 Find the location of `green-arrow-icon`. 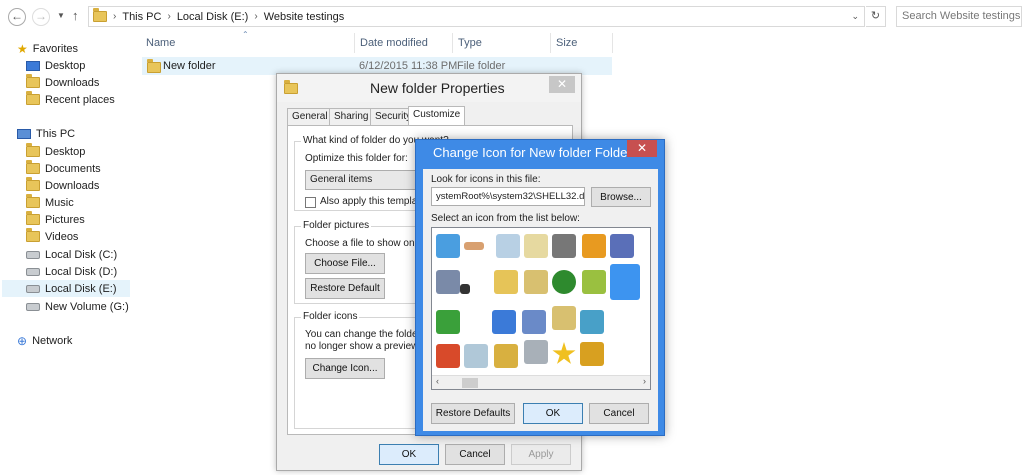

green-arrow-icon is located at coordinates (448, 322).